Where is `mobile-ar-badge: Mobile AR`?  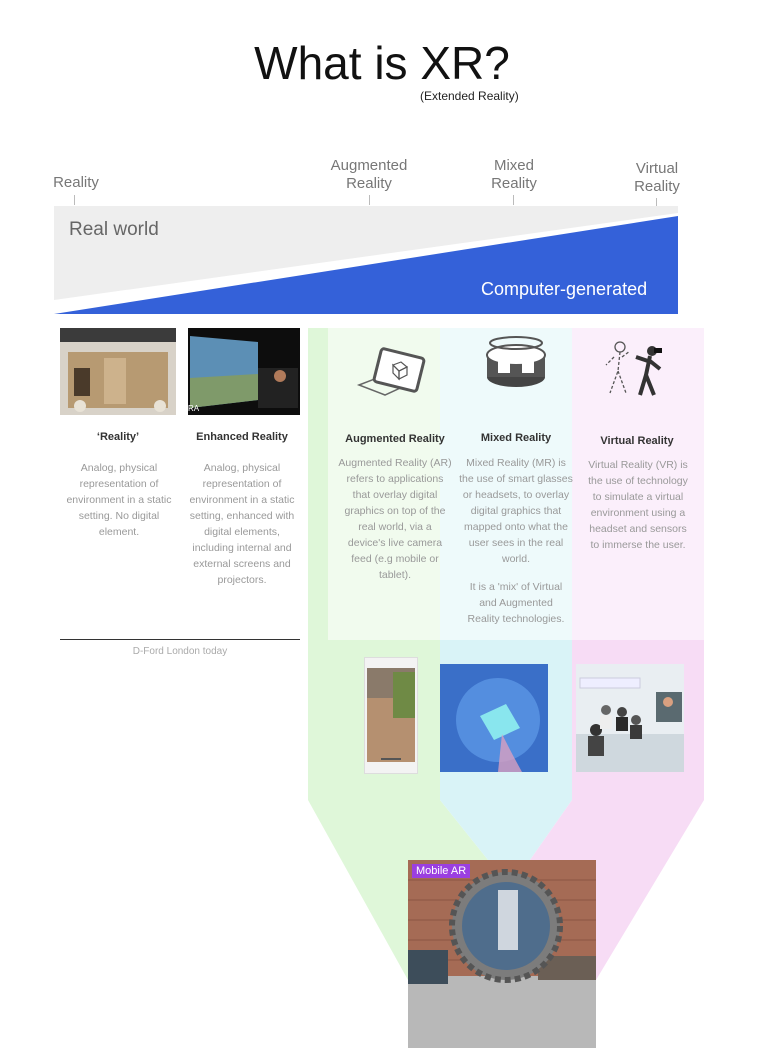
mobile-ar-badge: Mobile AR is located at coordinates (441, 871).